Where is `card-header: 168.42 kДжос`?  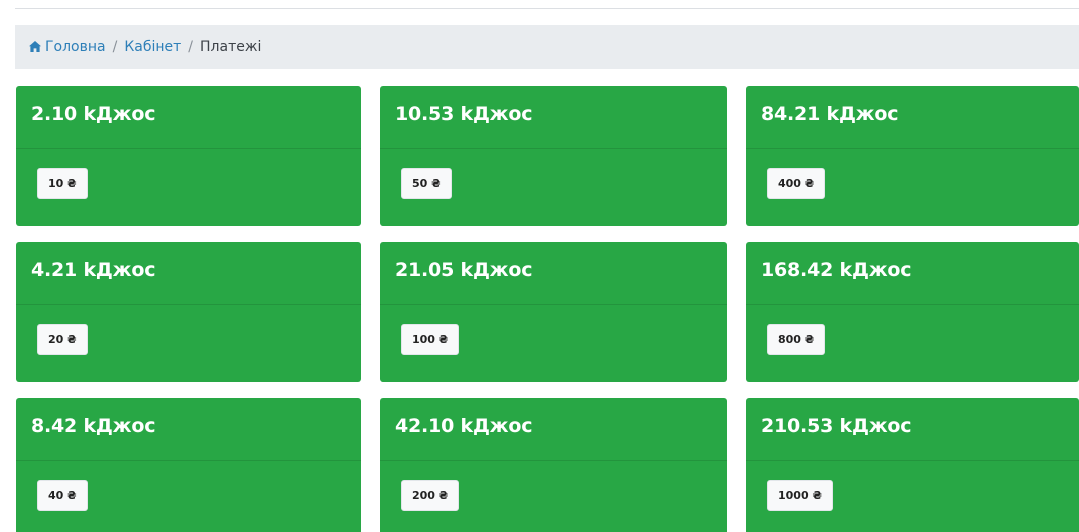 card-header: 168.42 kДжос is located at coordinates (912, 273).